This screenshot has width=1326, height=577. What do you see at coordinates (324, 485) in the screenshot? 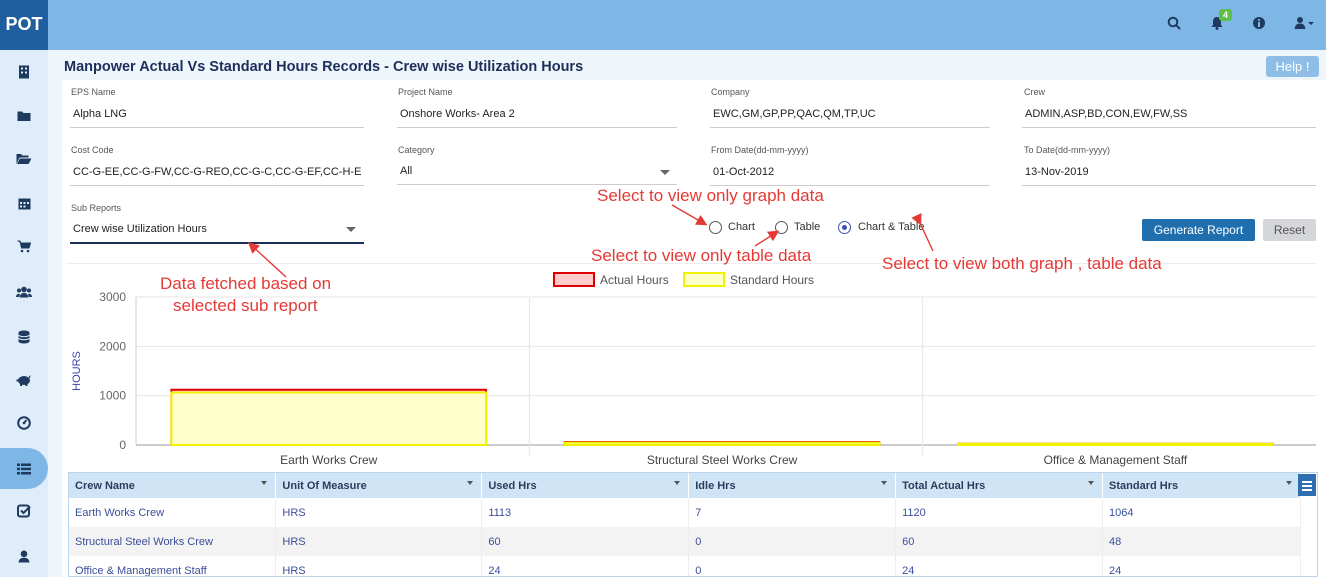
I see `column-header-label: Unit Of Measure` at bounding box center [324, 485].